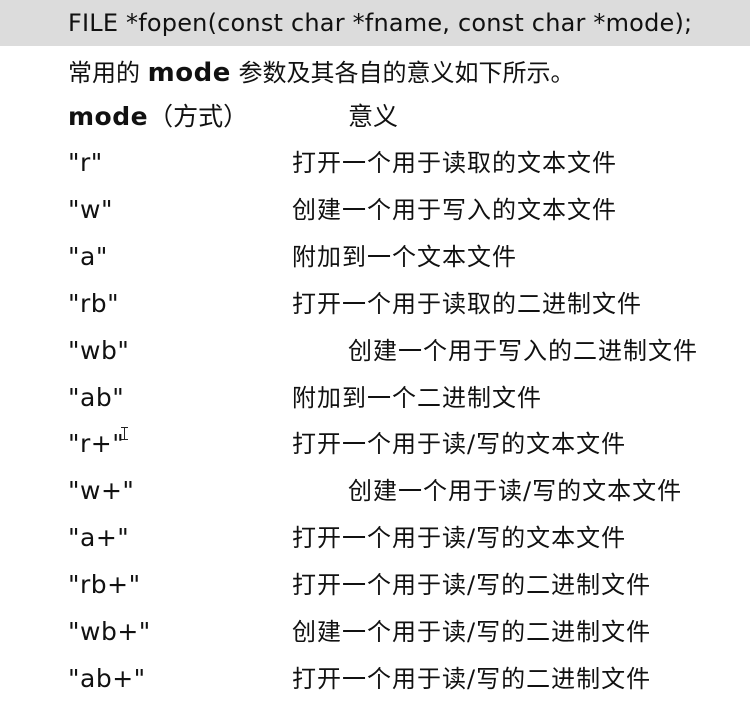 The width and height of the screenshot is (750, 708). Describe the element at coordinates (472, 632) in the screenshot. I see `mode-meaning: 创建一个用于读/写的二进制文件` at that location.